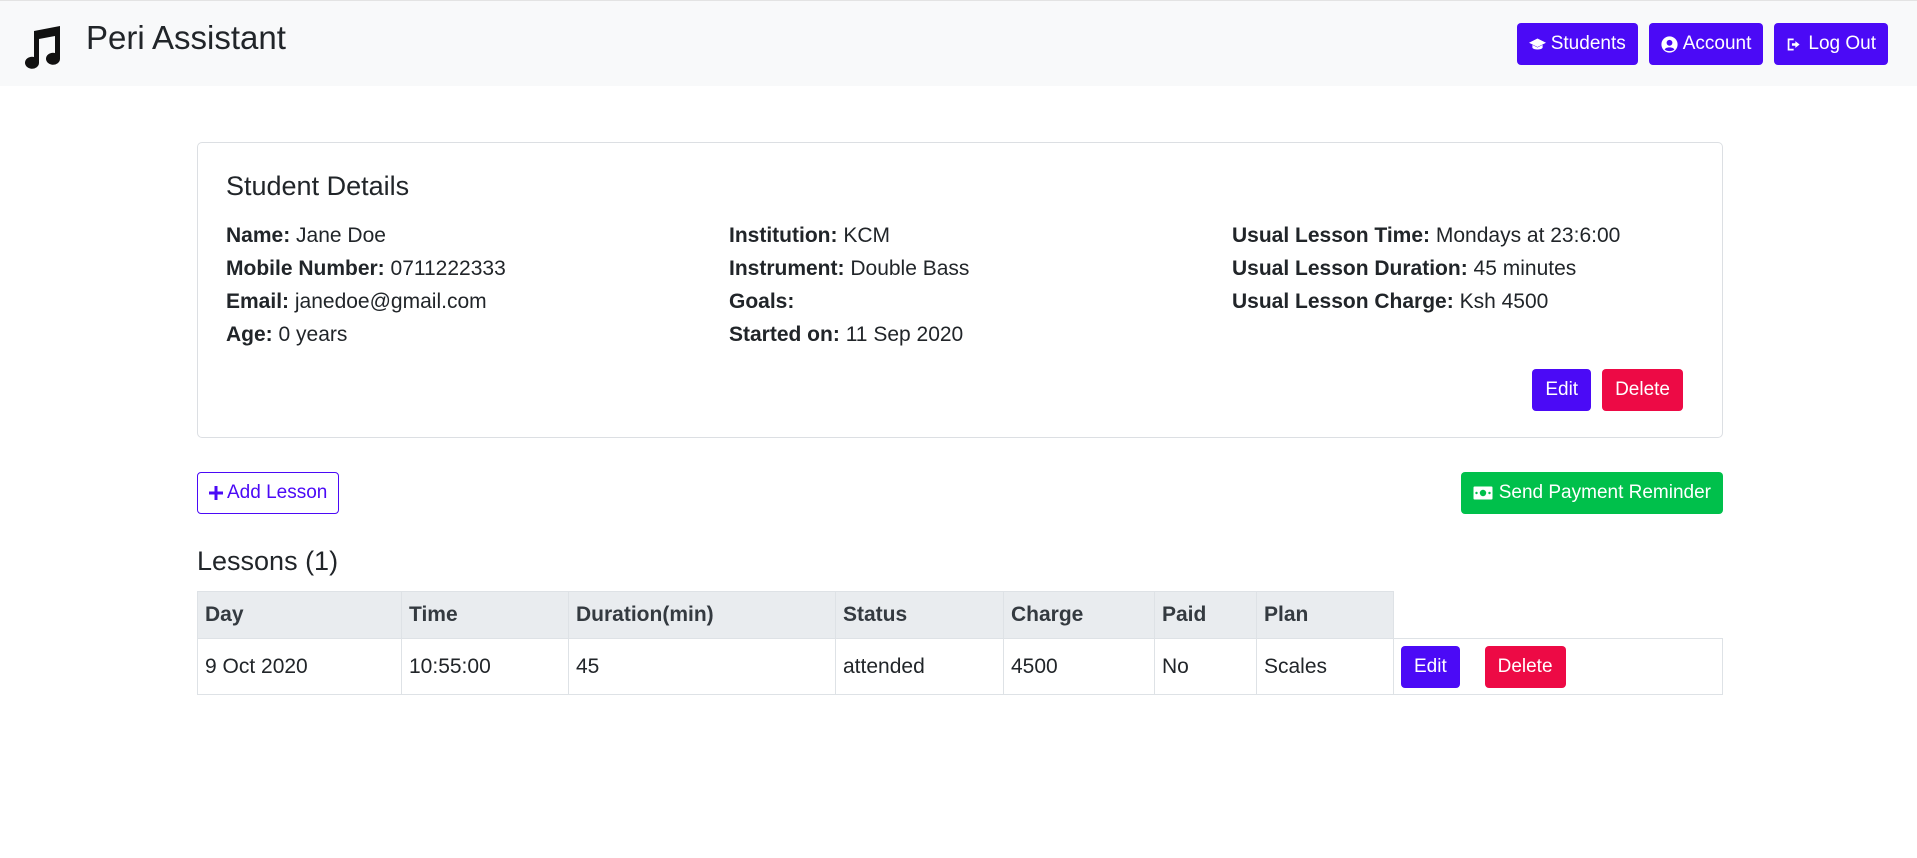 The image size is (1917, 858). I want to click on name-row: Name: Jane Doe, so click(366, 235).